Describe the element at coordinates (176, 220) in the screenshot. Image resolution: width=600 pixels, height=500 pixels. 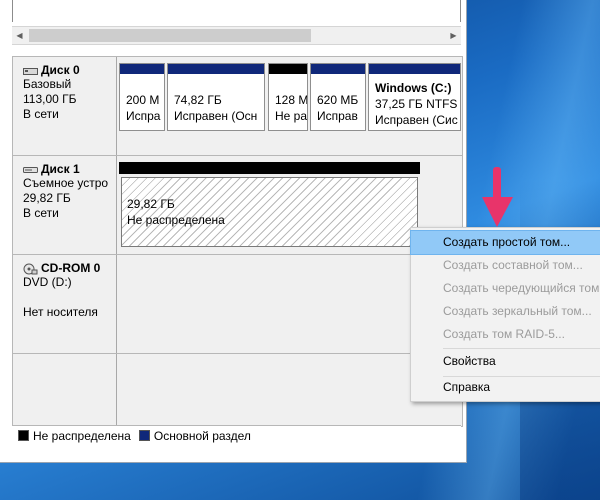
I see `unallocated-label: Не распределена` at that location.